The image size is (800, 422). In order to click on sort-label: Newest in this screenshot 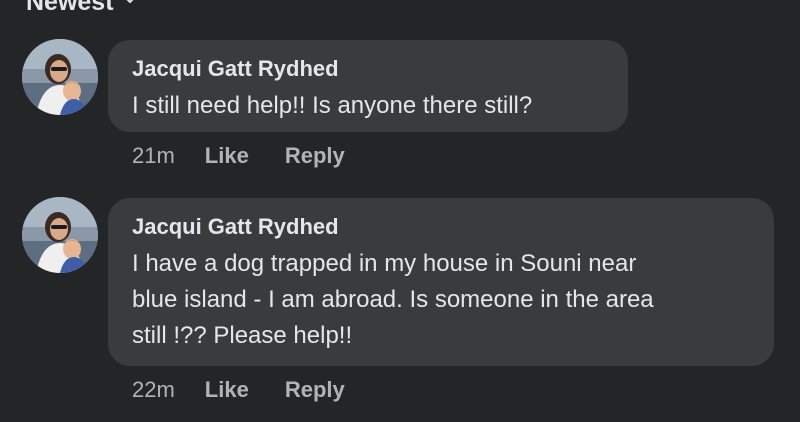, I will do `click(70, 8)`.